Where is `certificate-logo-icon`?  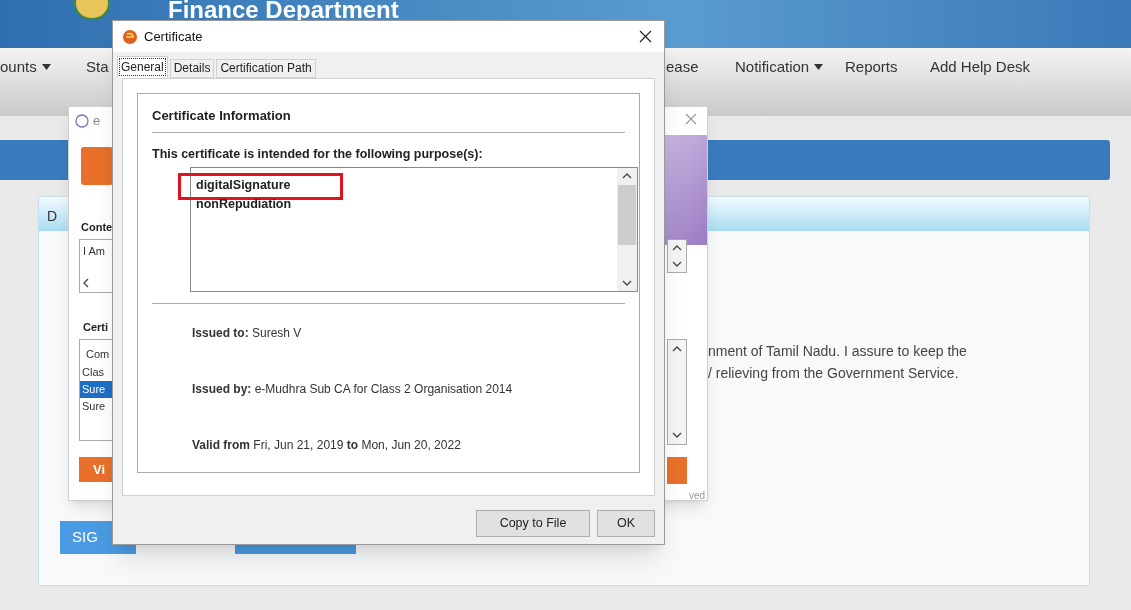
certificate-logo-icon is located at coordinates (130, 36).